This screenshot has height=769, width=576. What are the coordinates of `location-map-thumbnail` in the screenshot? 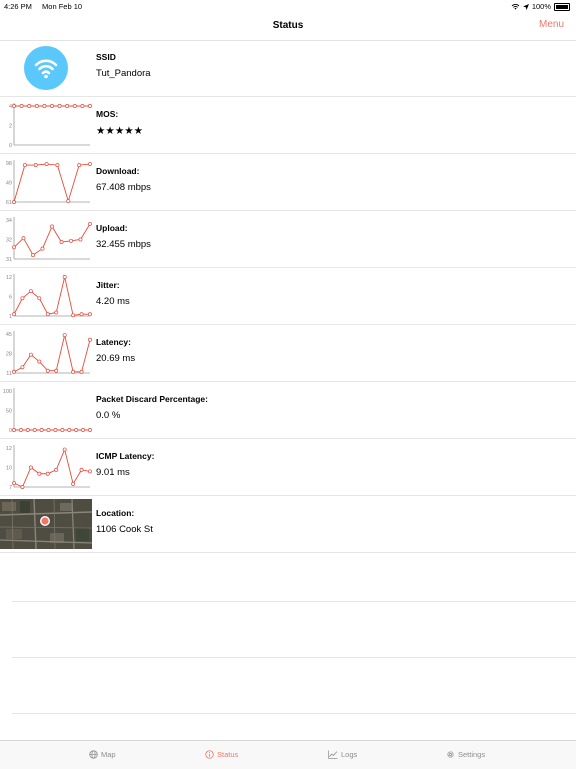 It's located at (46, 524).